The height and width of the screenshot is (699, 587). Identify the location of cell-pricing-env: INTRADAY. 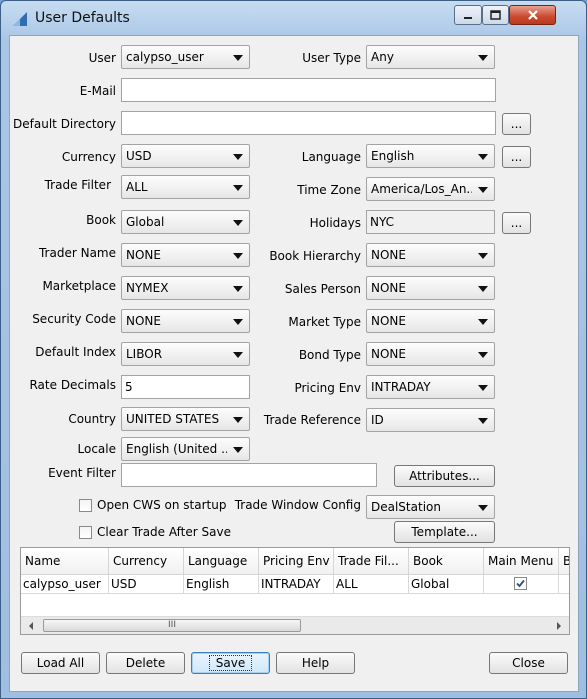
(296, 584).